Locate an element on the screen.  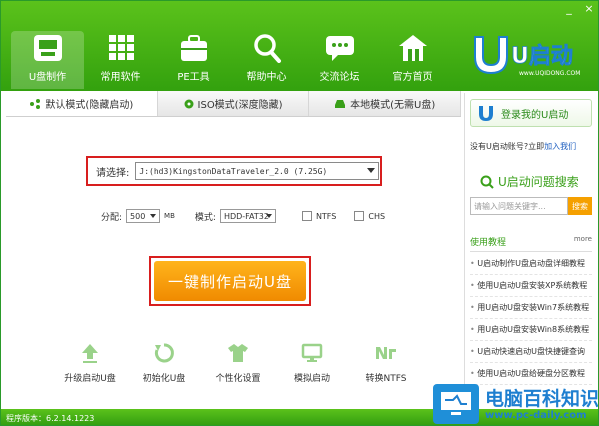
tool-label: 升级启动U盘 is located at coordinates (90, 379).